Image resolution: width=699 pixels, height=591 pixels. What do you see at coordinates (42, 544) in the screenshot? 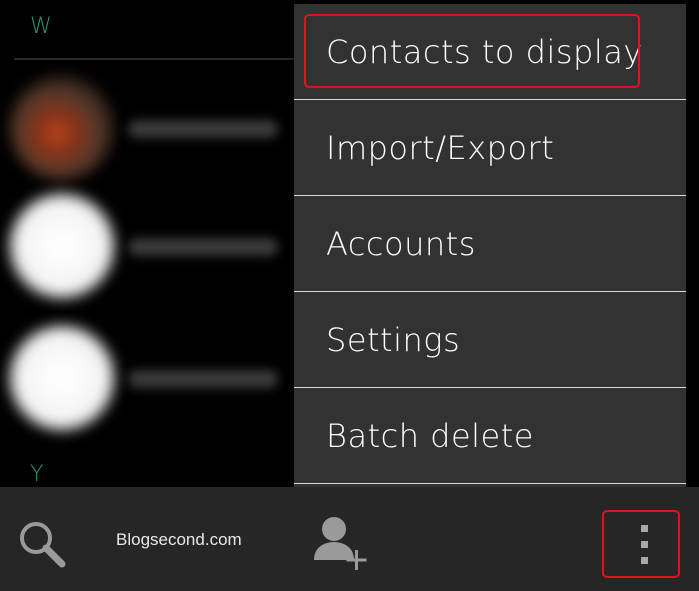
I see `search-icon` at bounding box center [42, 544].